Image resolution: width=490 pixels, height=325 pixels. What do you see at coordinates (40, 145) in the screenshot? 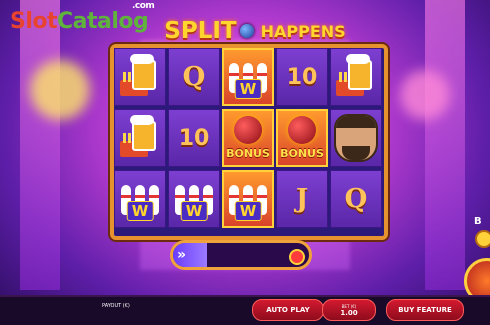
I see `bg-pillar-left` at bounding box center [40, 145].